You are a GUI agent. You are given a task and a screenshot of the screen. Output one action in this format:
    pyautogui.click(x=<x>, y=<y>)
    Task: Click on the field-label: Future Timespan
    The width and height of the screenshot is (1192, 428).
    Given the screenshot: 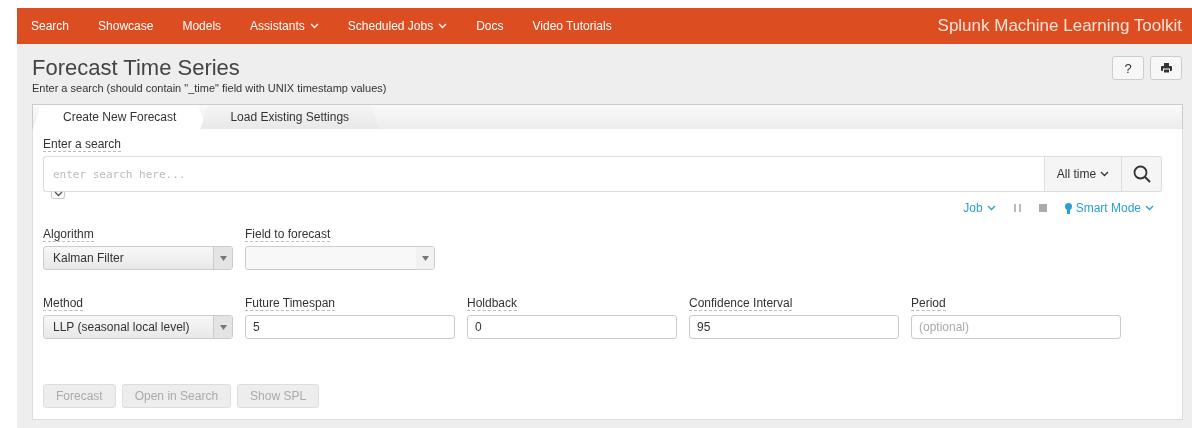 What is the action you would take?
    pyautogui.click(x=290, y=303)
    